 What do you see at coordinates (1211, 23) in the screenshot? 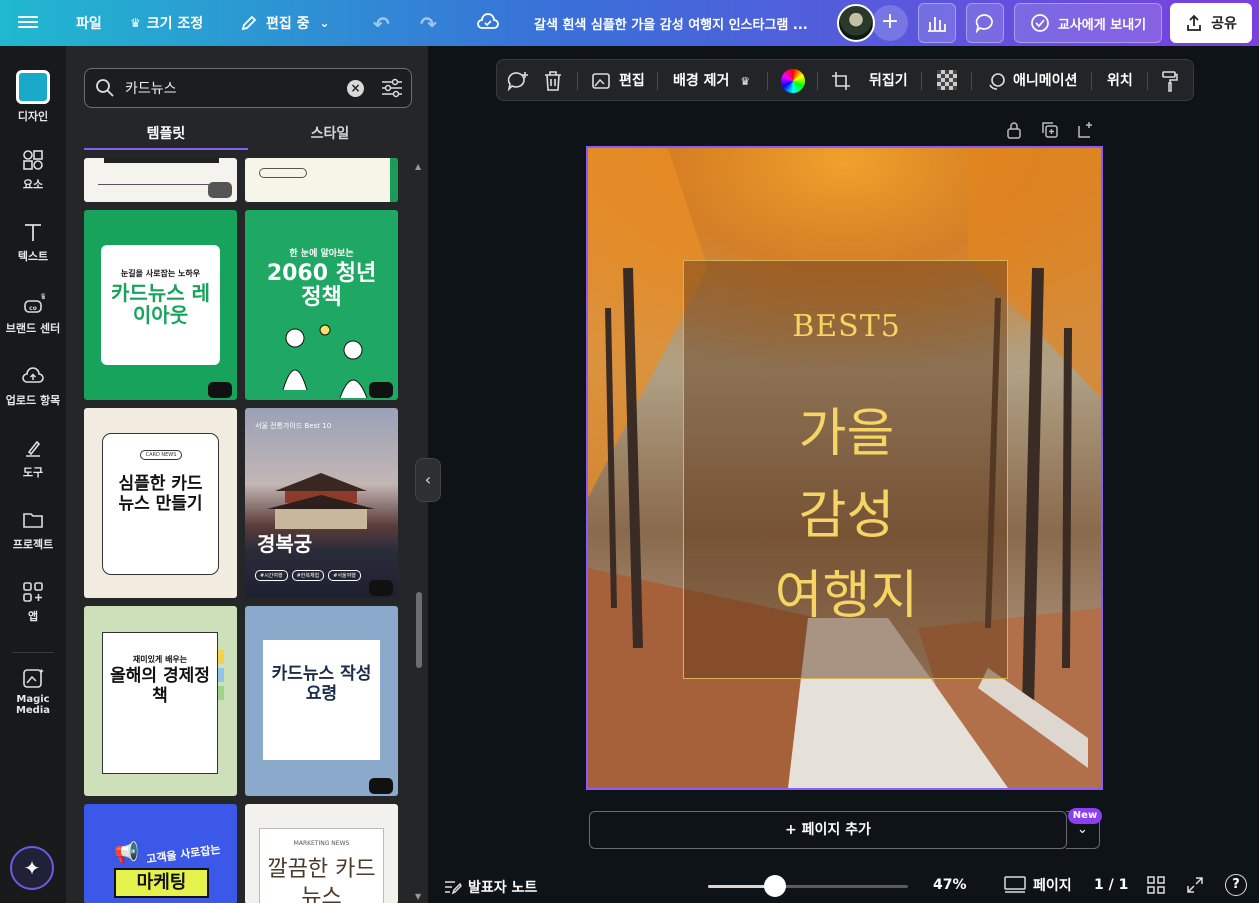
I see `share-button: 공유` at bounding box center [1211, 23].